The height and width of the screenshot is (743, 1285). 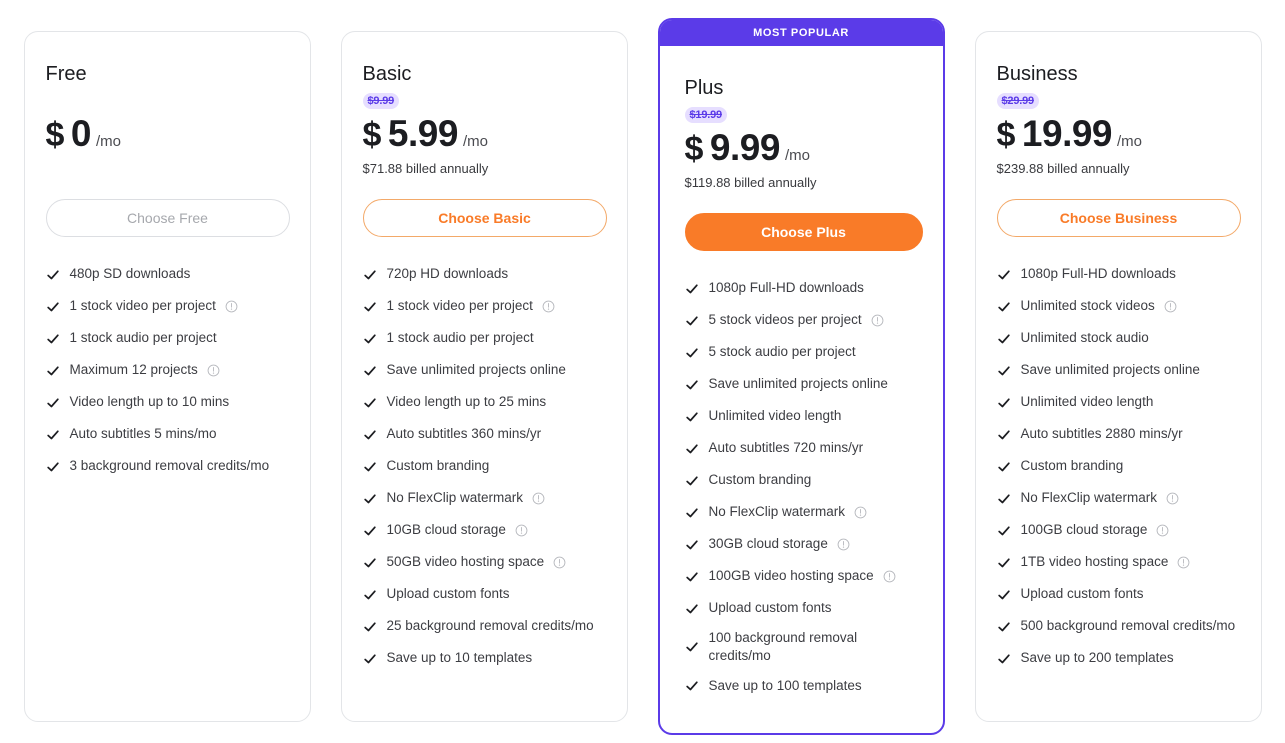 I want to click on price-original-strikethrough: $19.99, so click(x=705, y=115).